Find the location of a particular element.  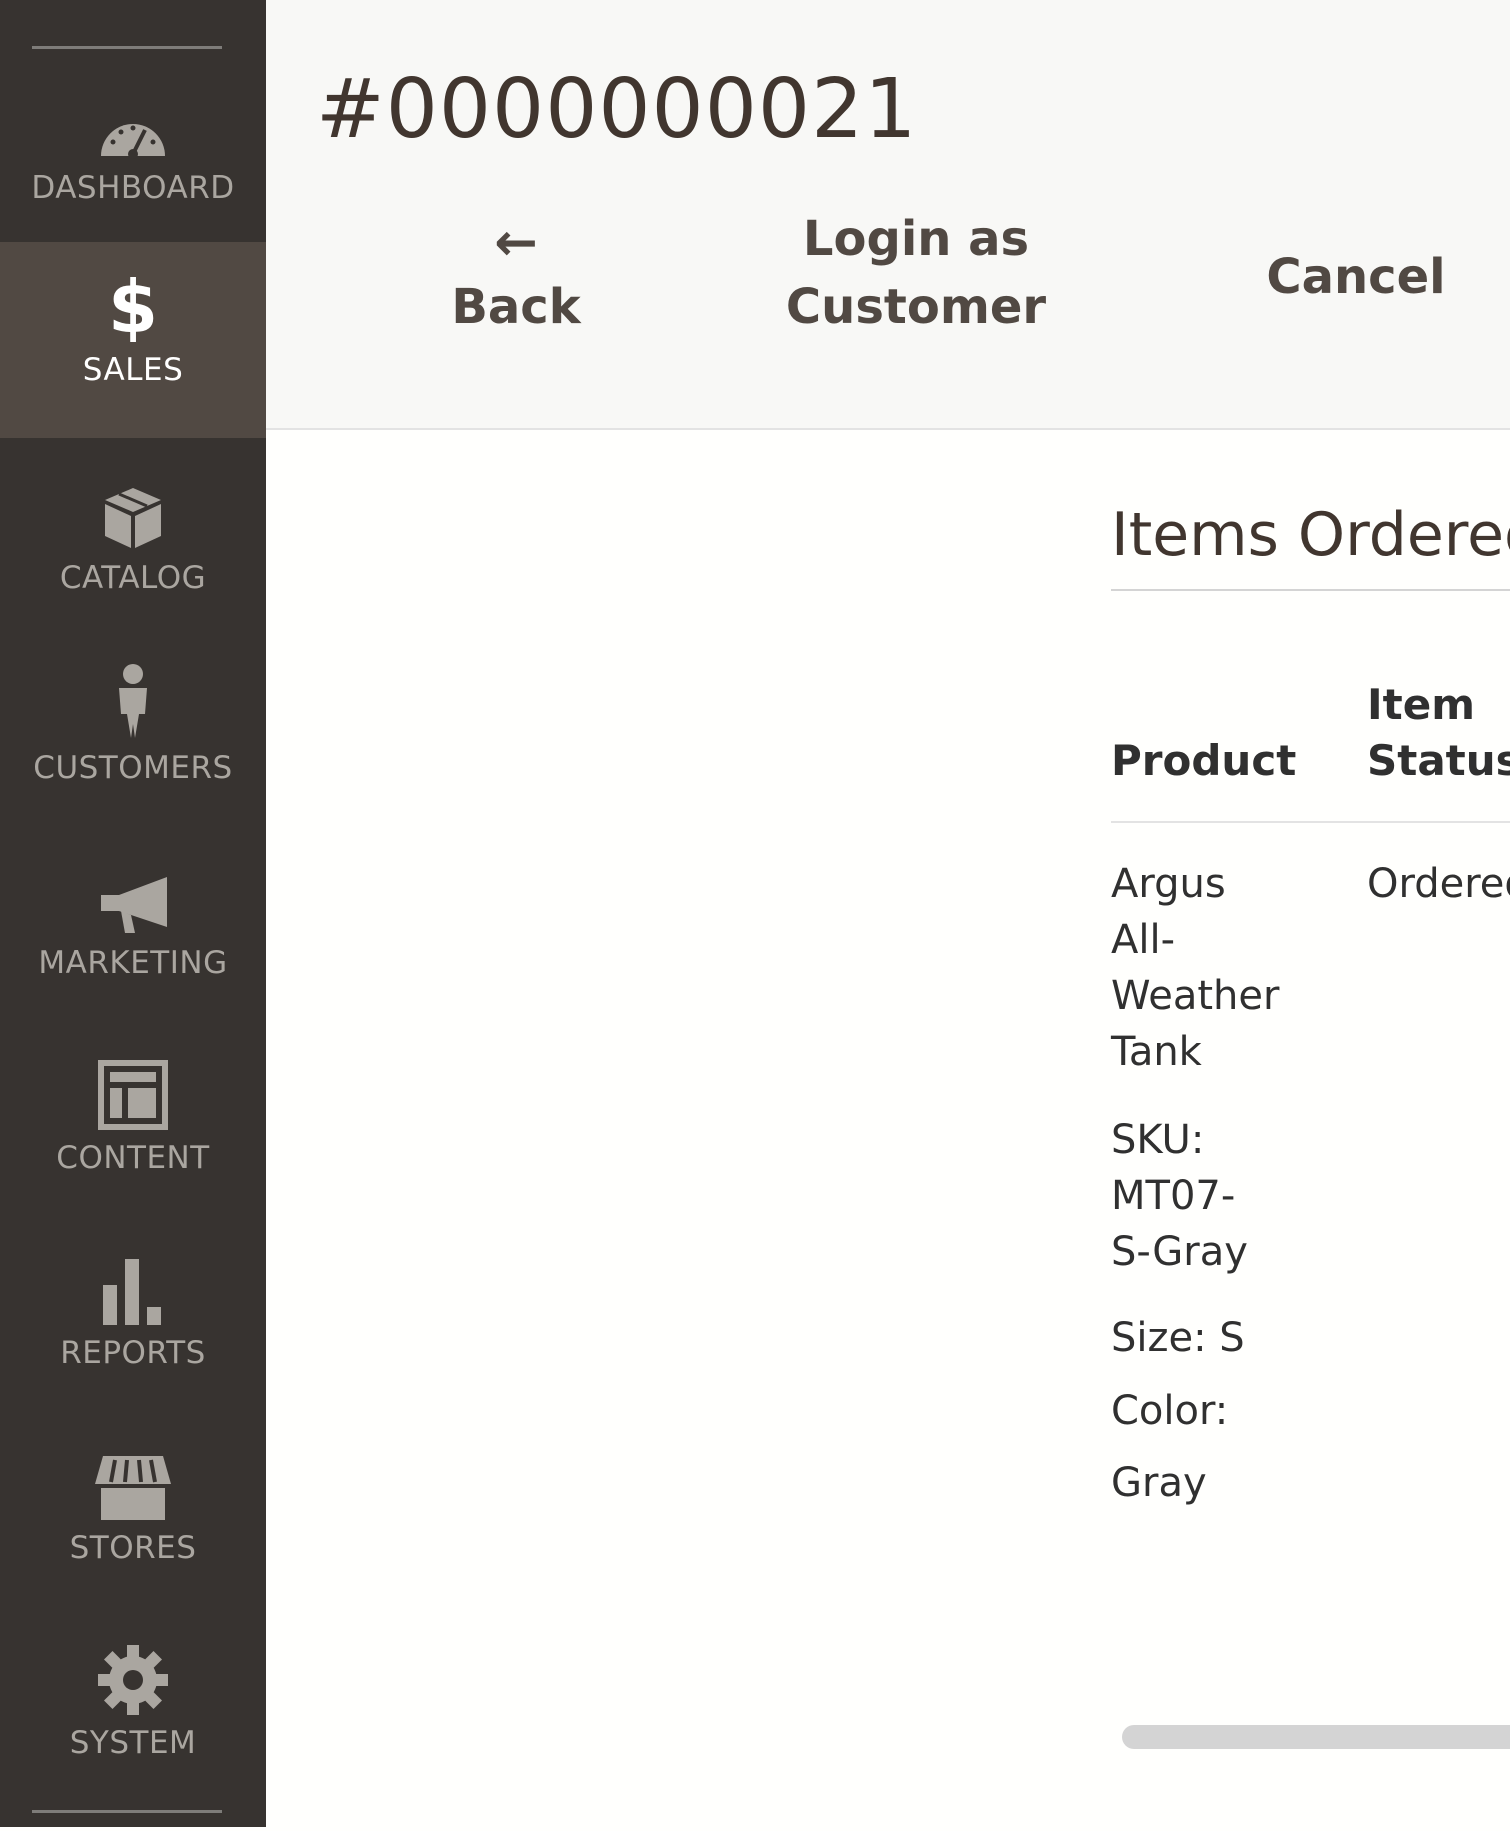

sidebar-bottom-divider is located at coordinates (127, 1811).